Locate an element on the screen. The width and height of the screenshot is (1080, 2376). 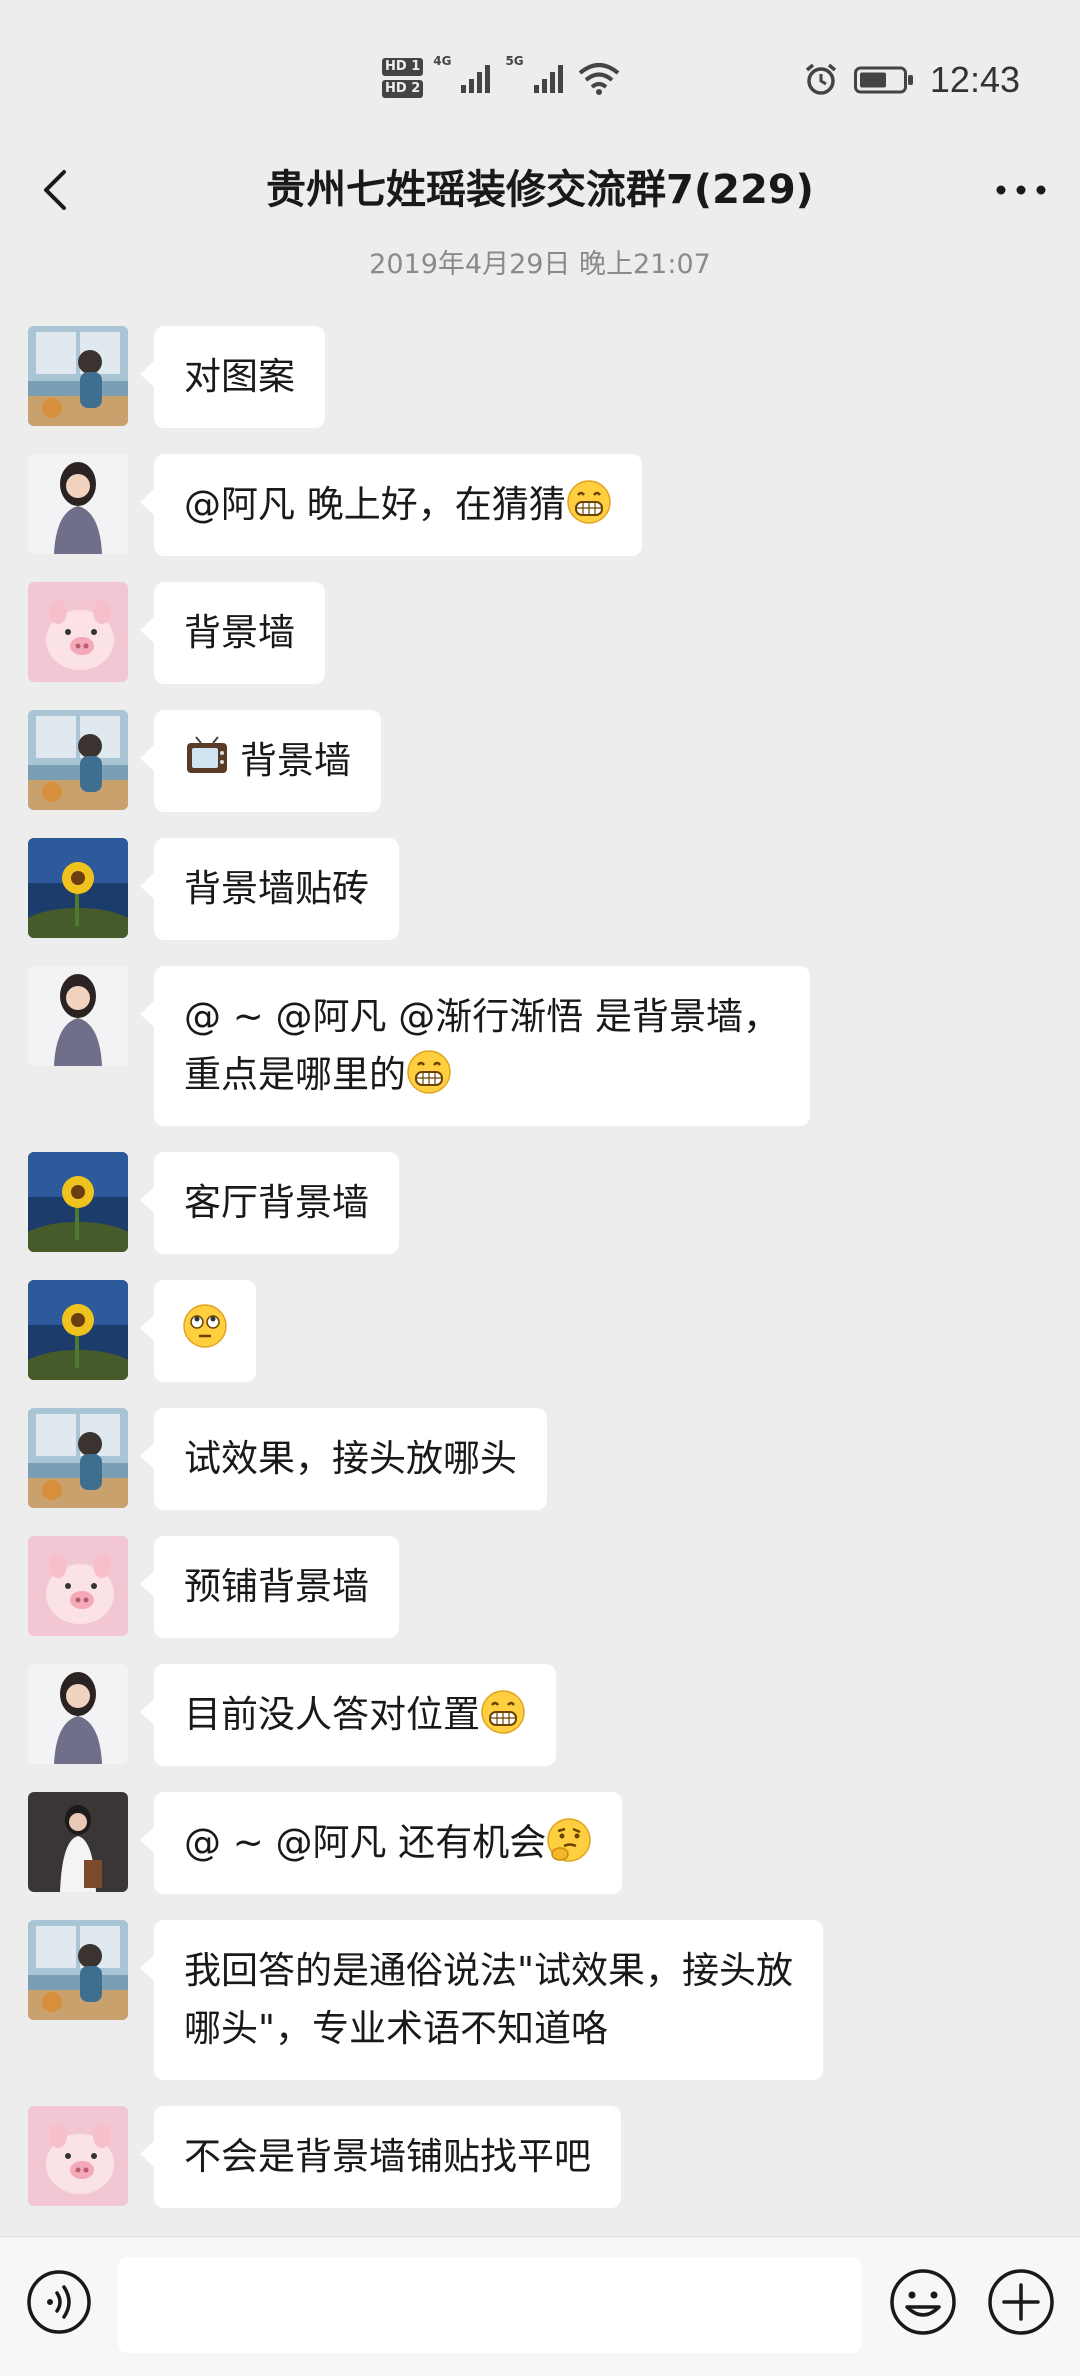
message-item: 背景墙贴砖 is located at coordinates (213, 889).